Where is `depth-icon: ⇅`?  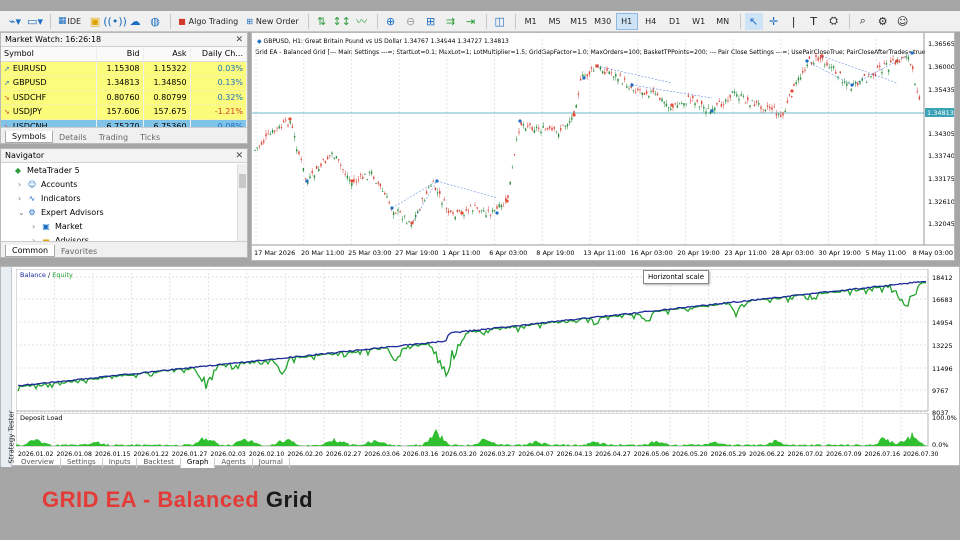 depth-icon: ⇅ is located at coordinates (322, 21).